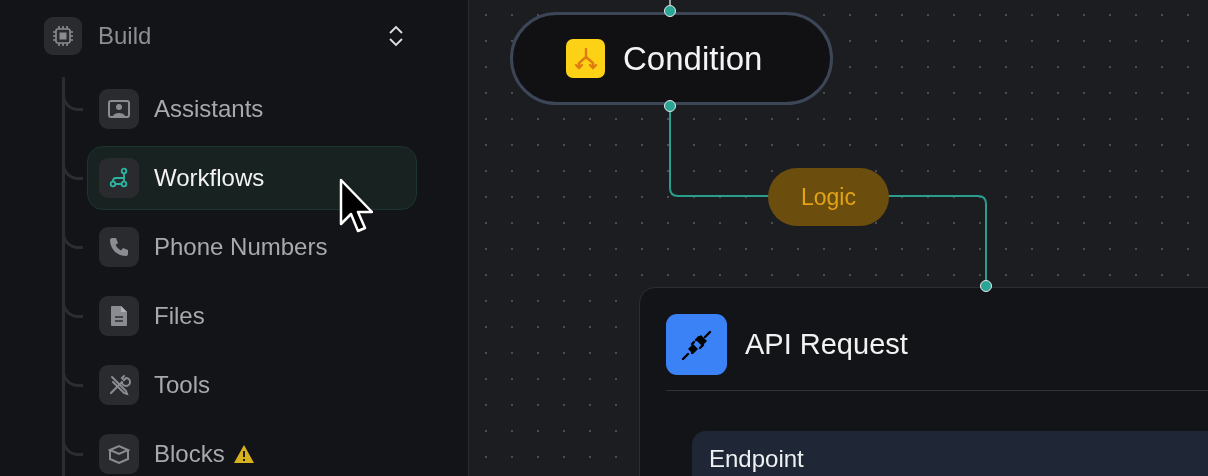  Describe the element at coordinates (252, 449) in the screenshot. I see `sidebar-item: Blocks` at that location.